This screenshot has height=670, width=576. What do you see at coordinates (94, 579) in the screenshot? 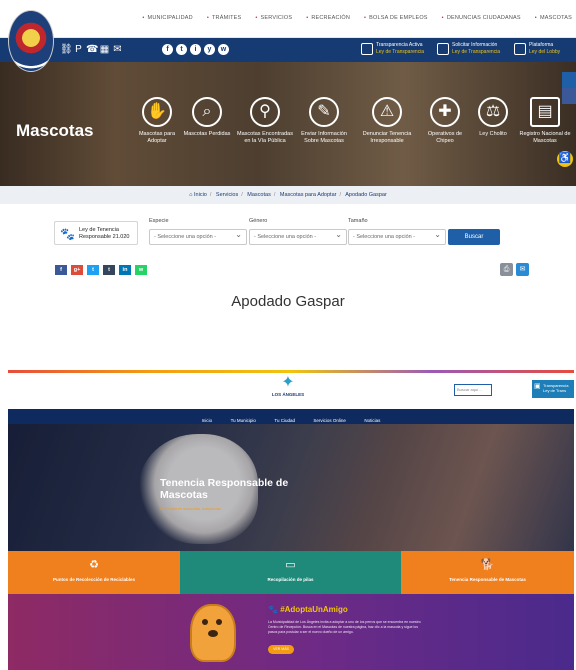
I see `card-label: Puntos de Recolección de Reciclables` at bounding box center [94, 579].